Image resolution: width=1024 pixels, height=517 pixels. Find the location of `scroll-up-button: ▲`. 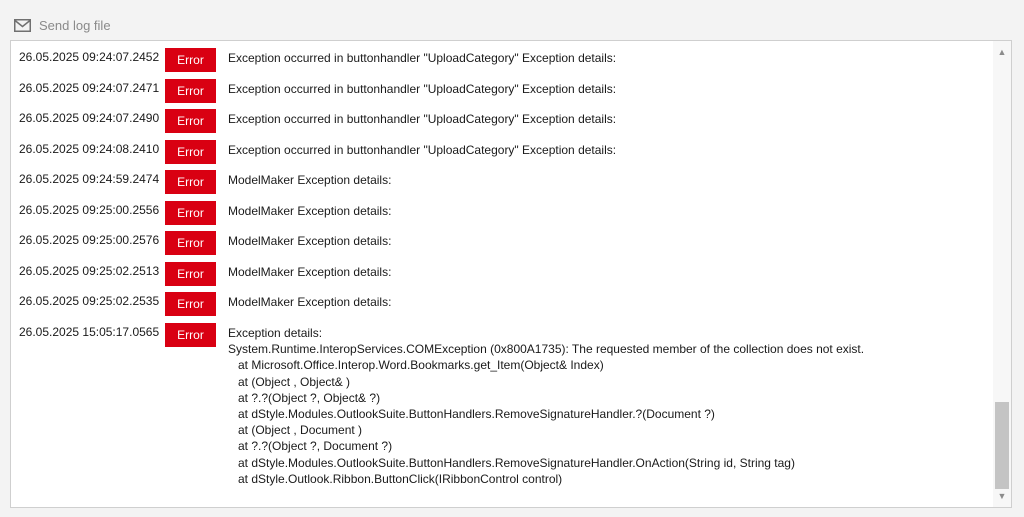

scroll-up-button: ▲ is located at coordinates (1002, 52).